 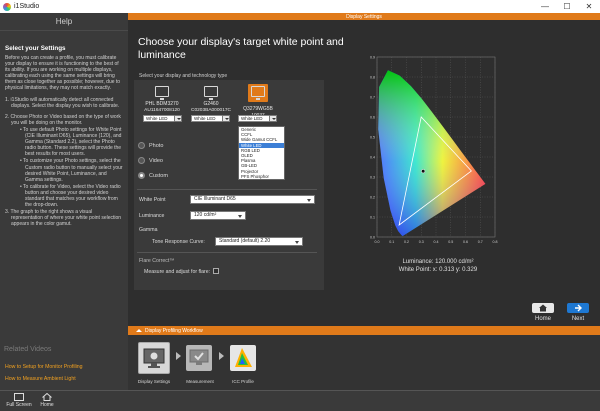 What do you see at coordinates (153, 175) in the screenshot?
I see `radio-custom: Custom` at bounding box center [153, 175].